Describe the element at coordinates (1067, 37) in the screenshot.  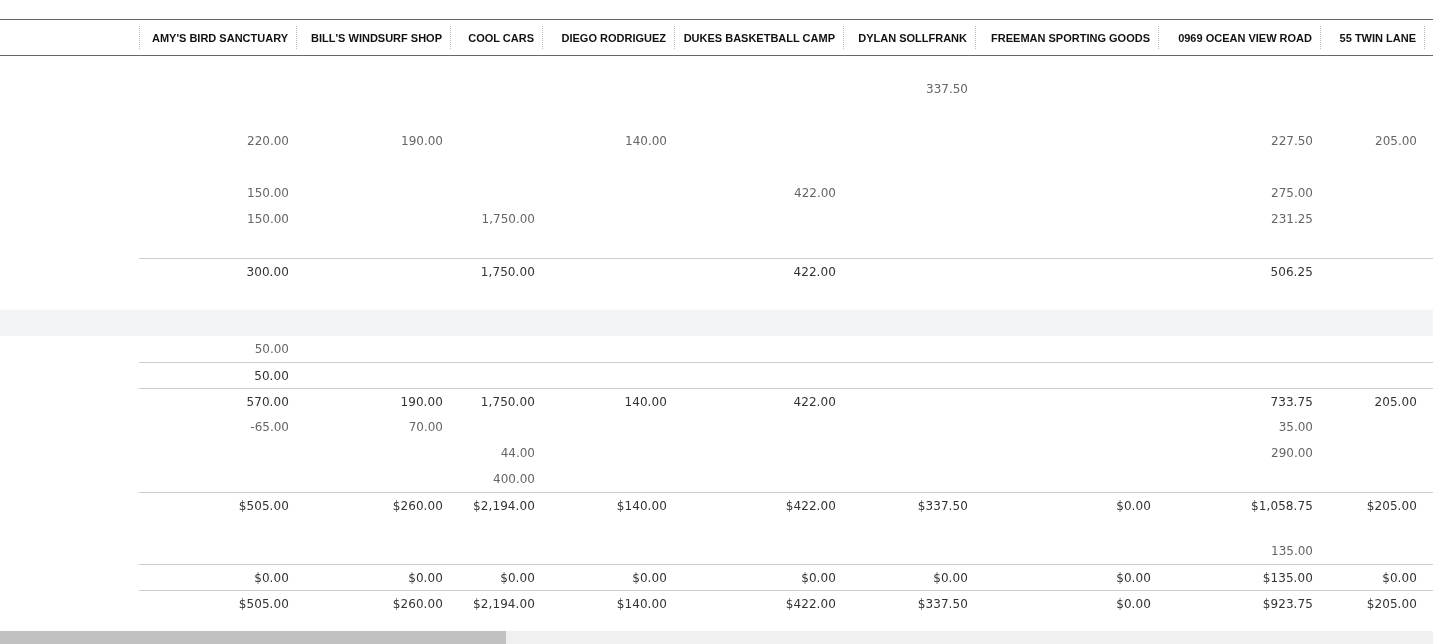
I see `column-header: FREEMAN SPORTING GOODS` at that location.